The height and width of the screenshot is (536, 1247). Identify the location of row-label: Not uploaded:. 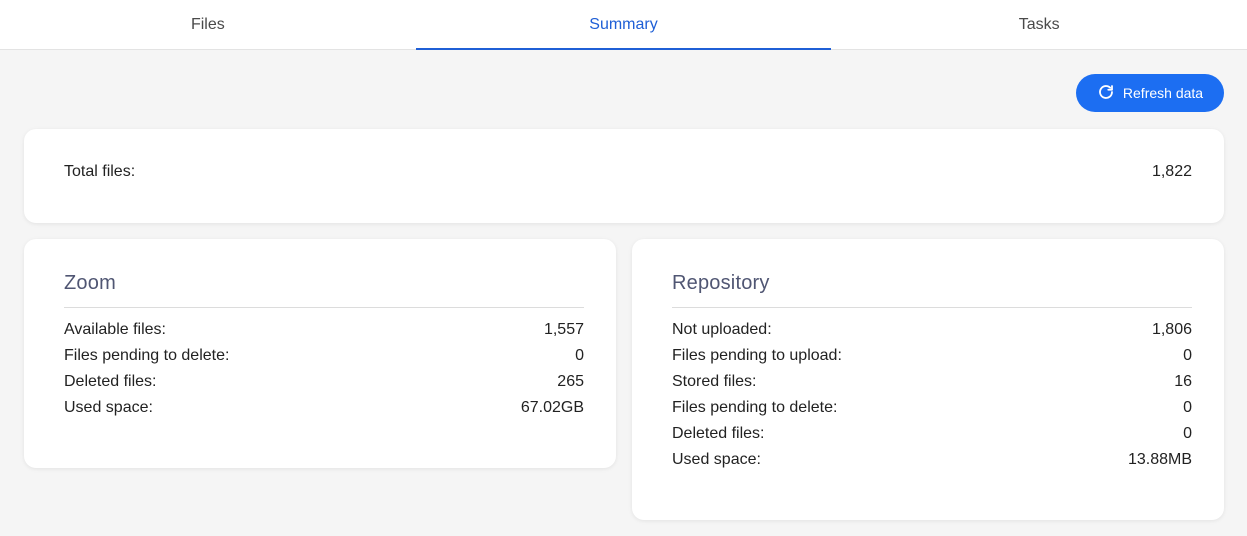
(722, 329).